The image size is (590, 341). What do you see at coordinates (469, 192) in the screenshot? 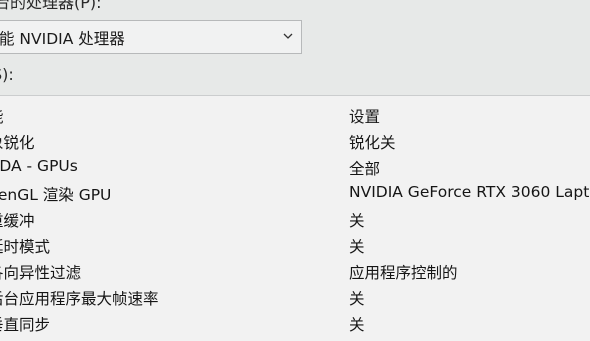
I see `feature-setting: NVIDIA GeForce RTX 3060 Lapt` at bounding box center [469, 192].